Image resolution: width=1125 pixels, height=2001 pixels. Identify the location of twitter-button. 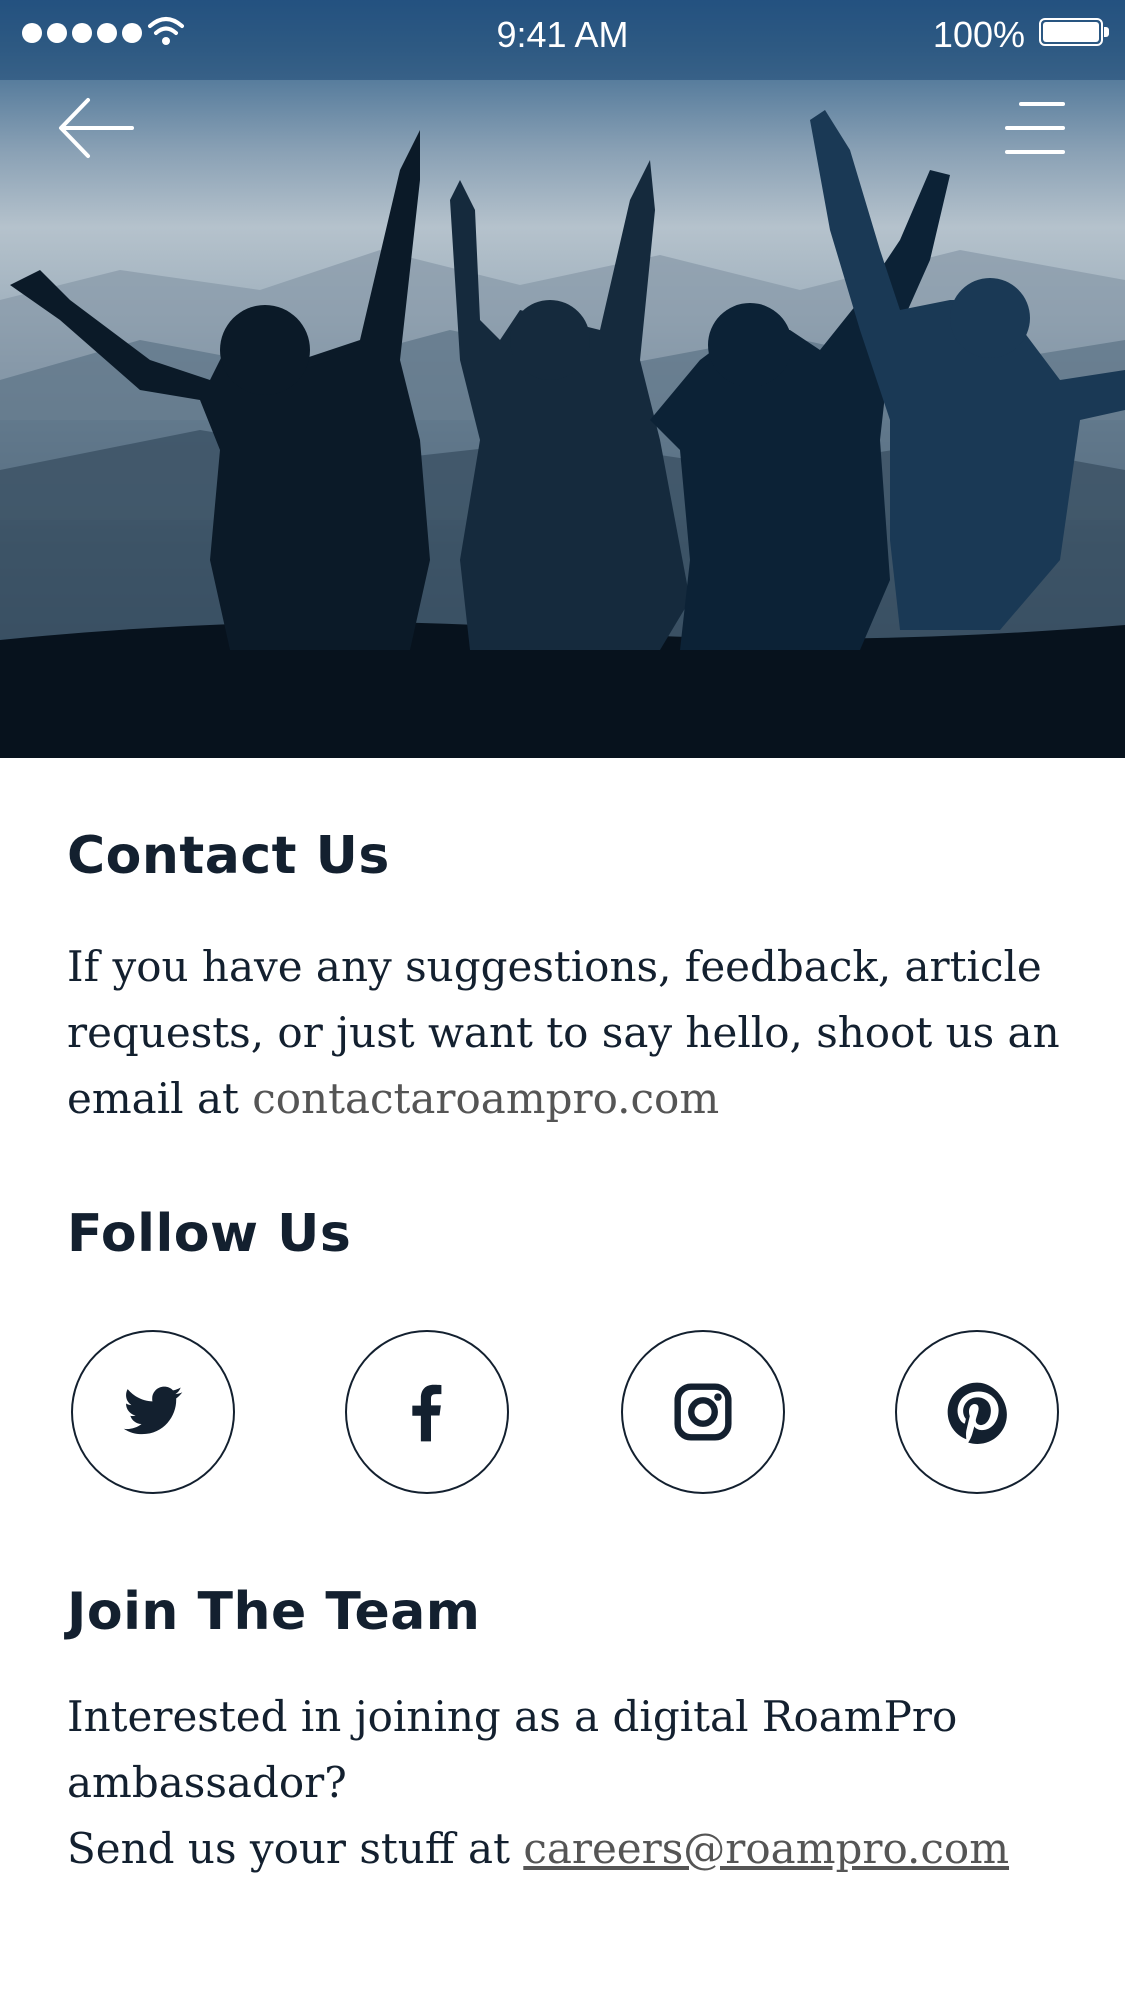
(153, 1412).